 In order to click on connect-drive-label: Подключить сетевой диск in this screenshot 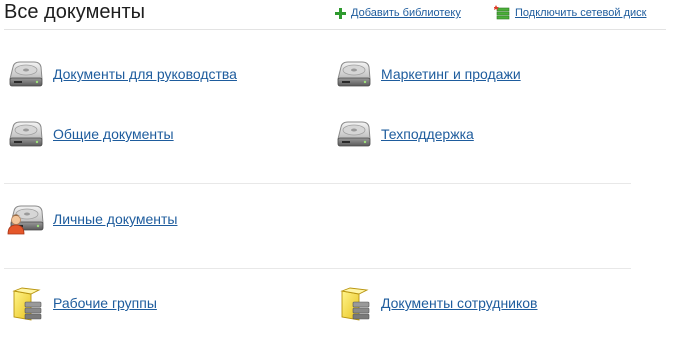, I will do `click(581, 13)`.